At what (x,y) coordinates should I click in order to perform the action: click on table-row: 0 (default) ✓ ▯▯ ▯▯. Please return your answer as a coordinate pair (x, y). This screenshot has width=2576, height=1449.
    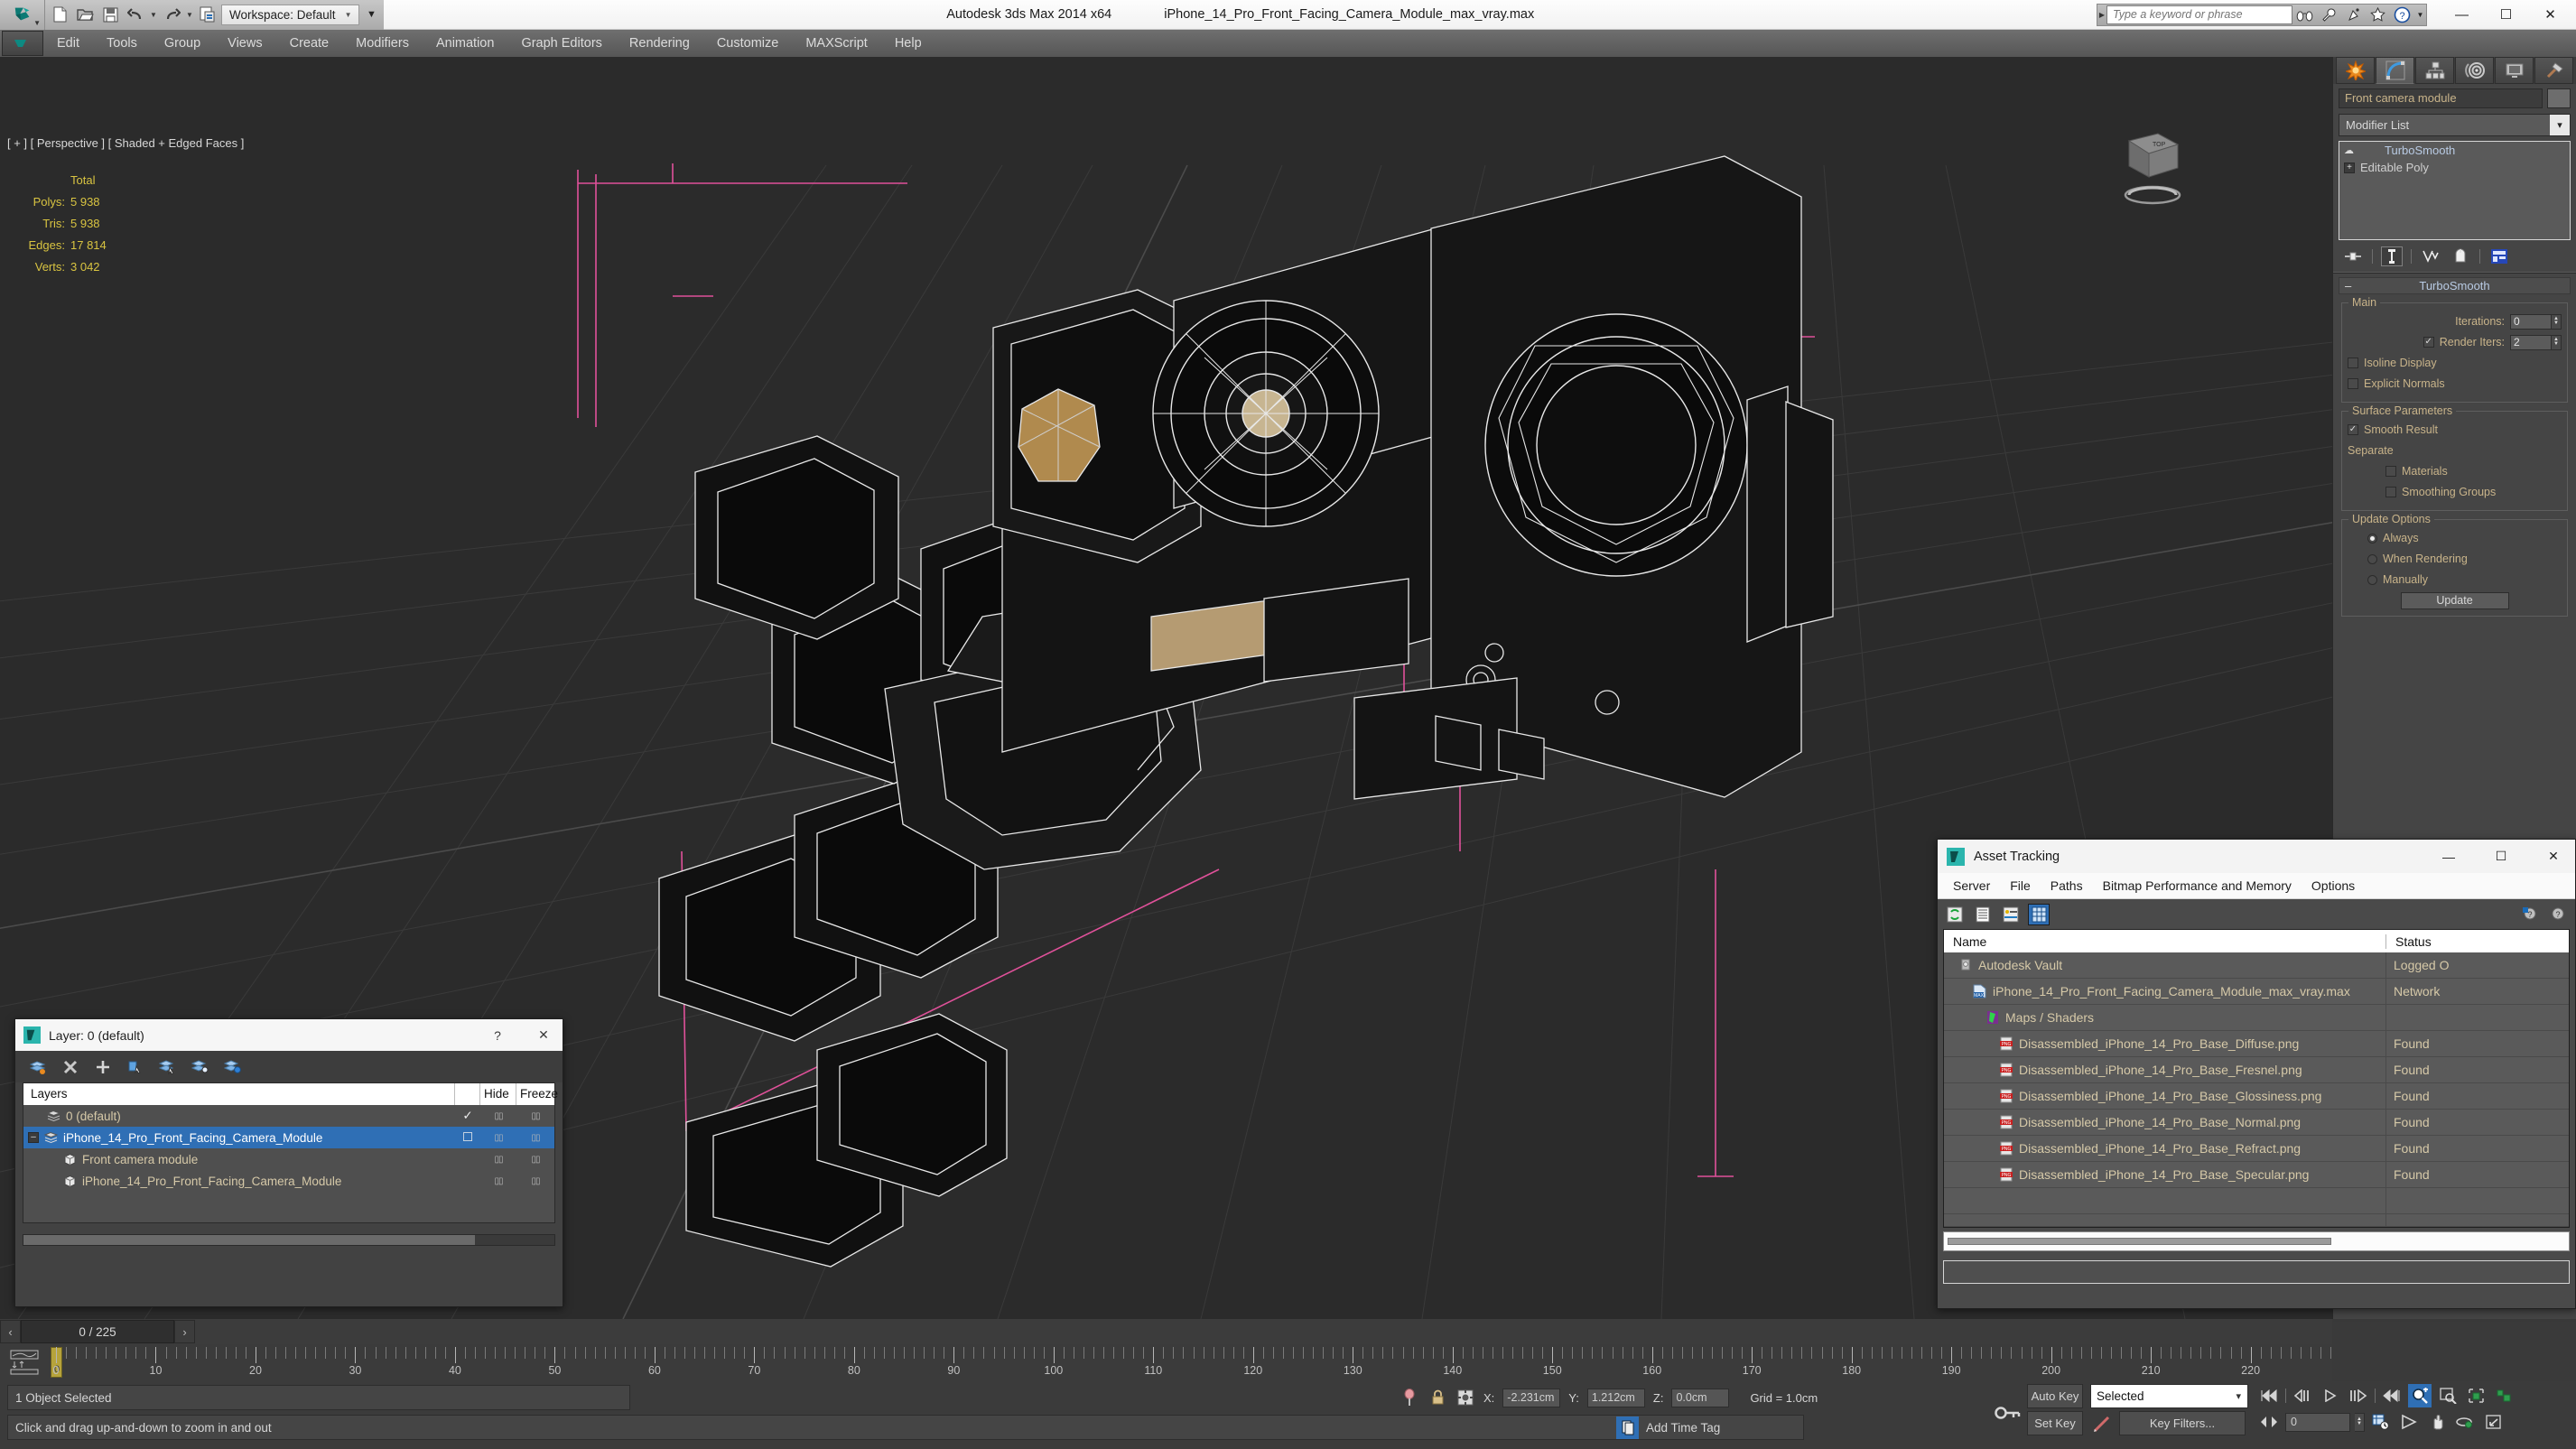
    Looking at the image, I should click on (288, 1116).